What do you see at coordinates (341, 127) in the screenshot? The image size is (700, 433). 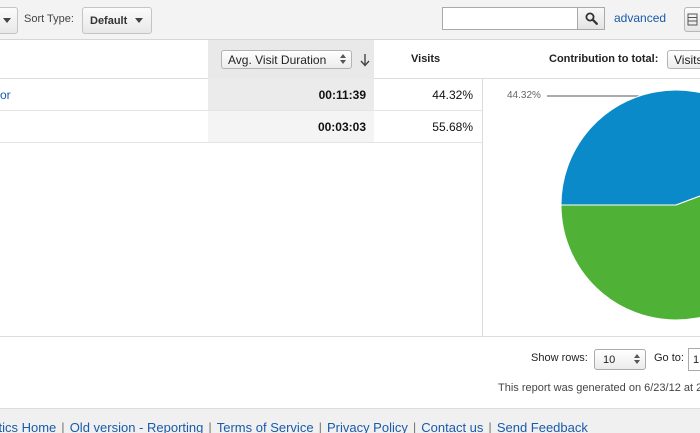 I see `avg-visit-duration-cell: 00:03:03` at bounding box center [341, 127].